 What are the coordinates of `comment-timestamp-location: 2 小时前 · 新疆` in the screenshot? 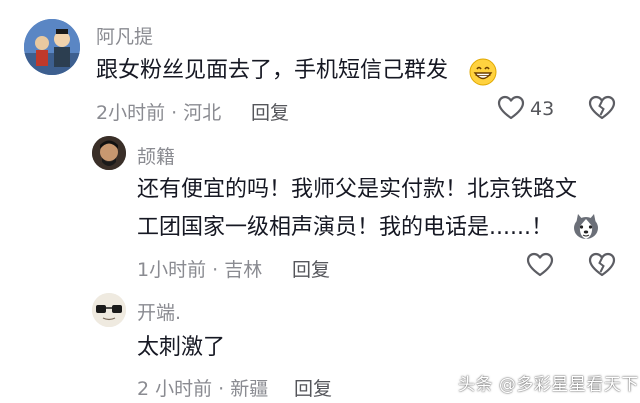 It's located at (203, 389).